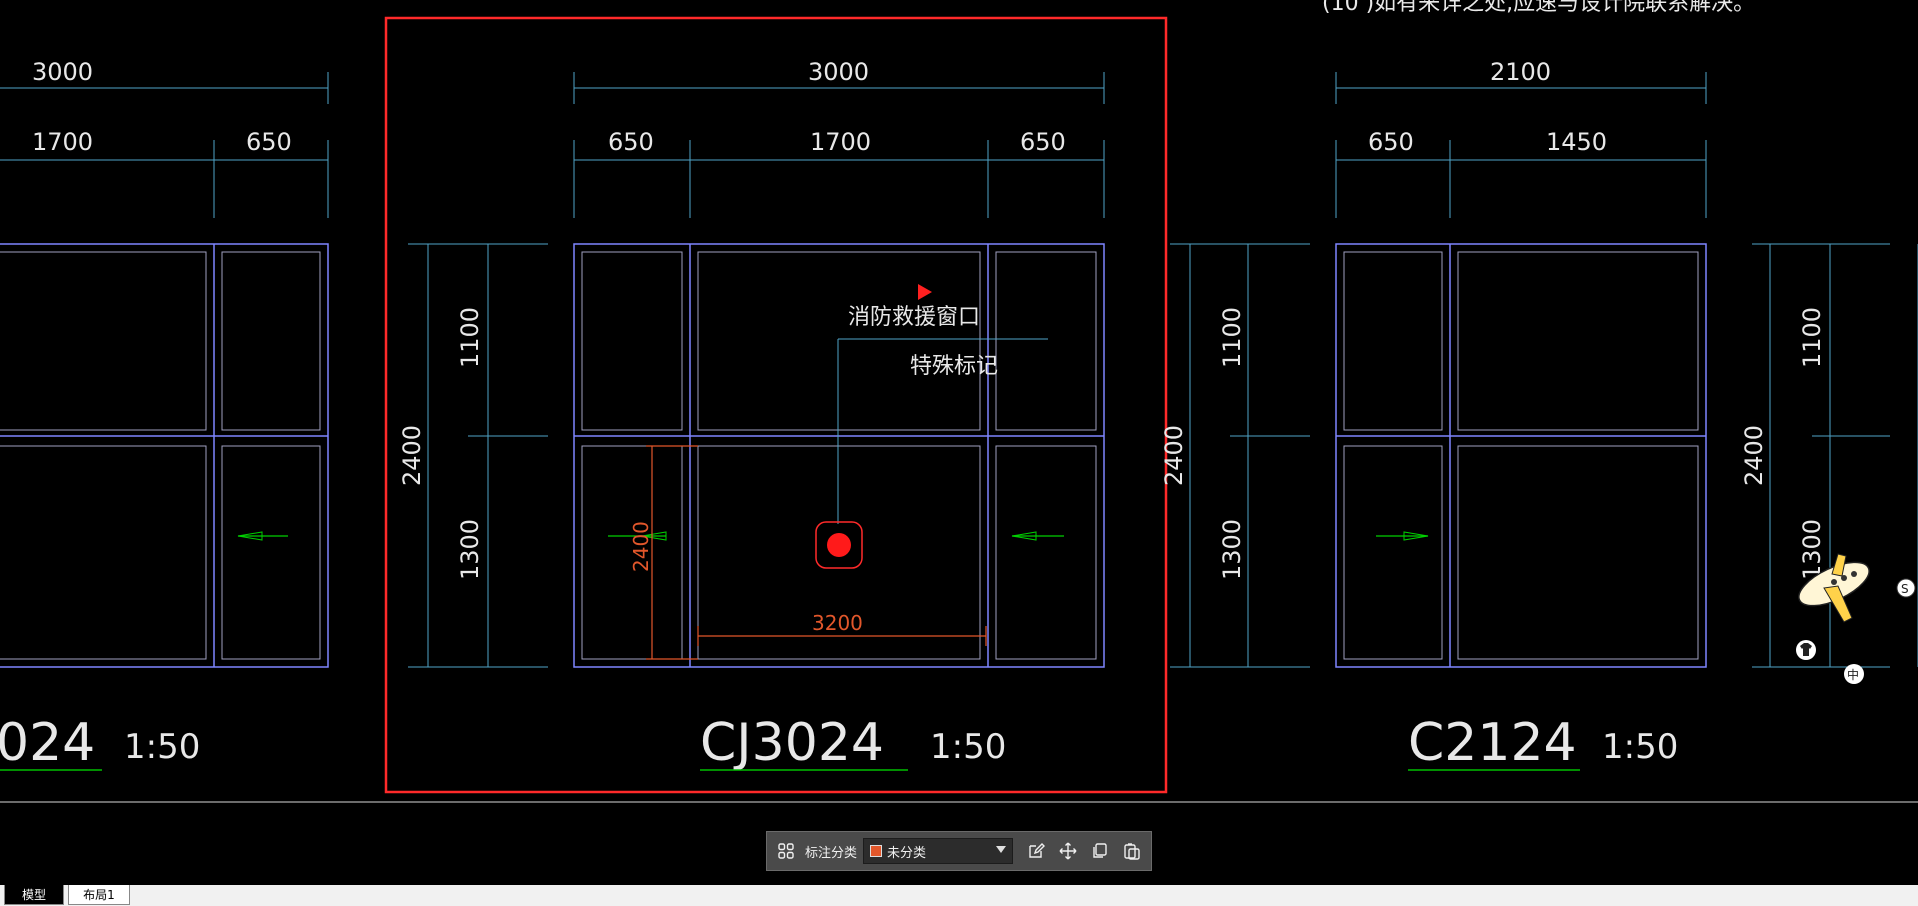 The height and width of the screenshot is (906, 1918). Describe the element at coordinates (907, 853) in the screenshot. I see `category-selected-value: 未分类` at that location.